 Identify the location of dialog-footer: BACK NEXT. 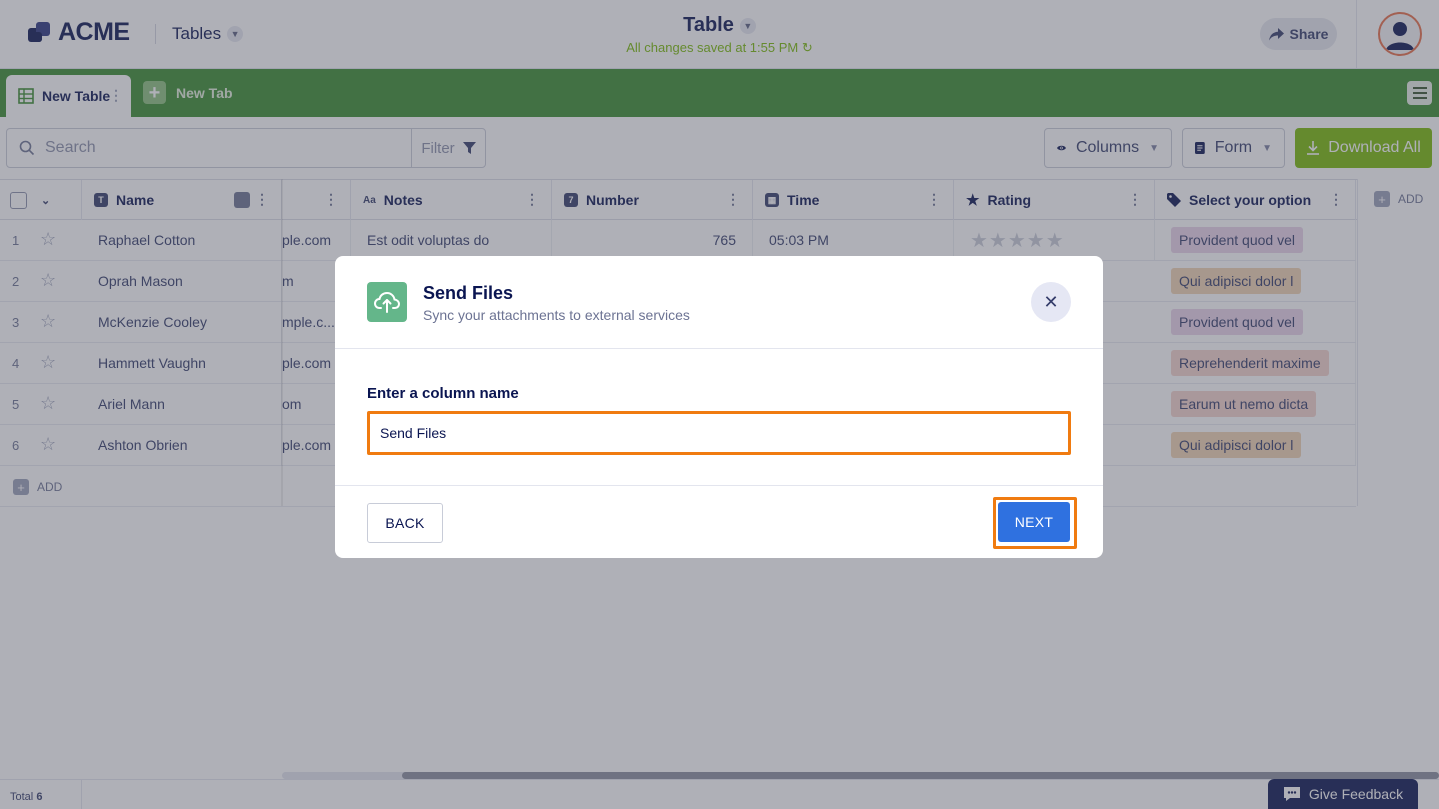
(719, 521).